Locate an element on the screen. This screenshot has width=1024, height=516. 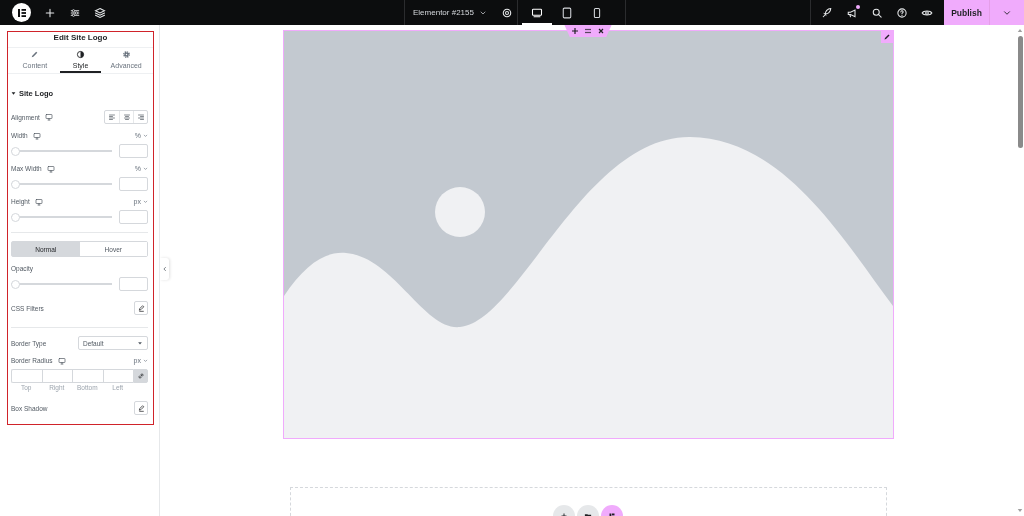
publish-button: Publish is located at coordinates (967, 12).